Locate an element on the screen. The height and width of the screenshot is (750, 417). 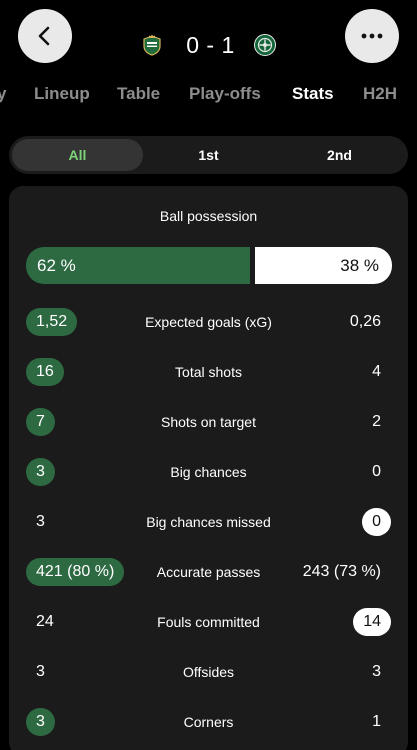
stat-away-value: 2 is located at coordinates (376, 421).